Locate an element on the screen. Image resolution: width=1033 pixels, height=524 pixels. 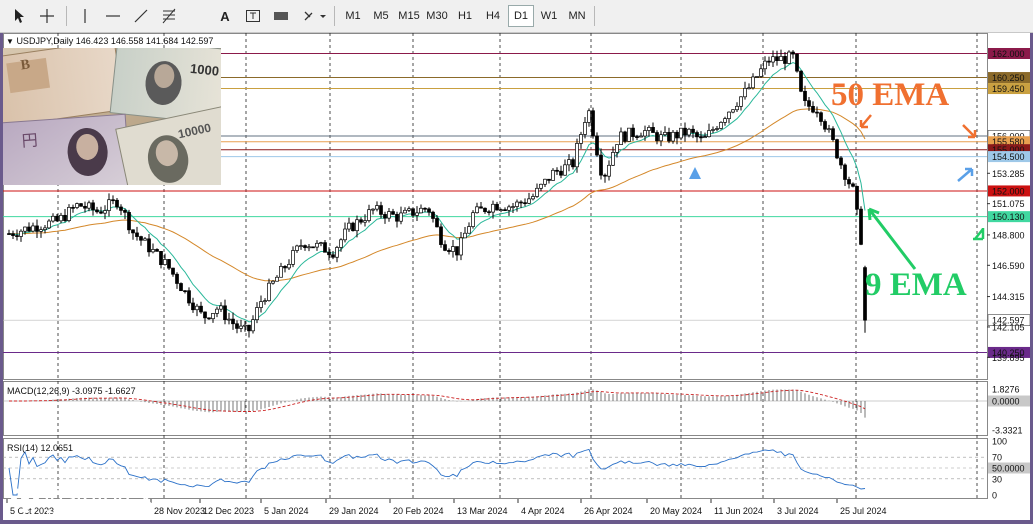
svg-text: 1000 is located at coordinates (204, 70).